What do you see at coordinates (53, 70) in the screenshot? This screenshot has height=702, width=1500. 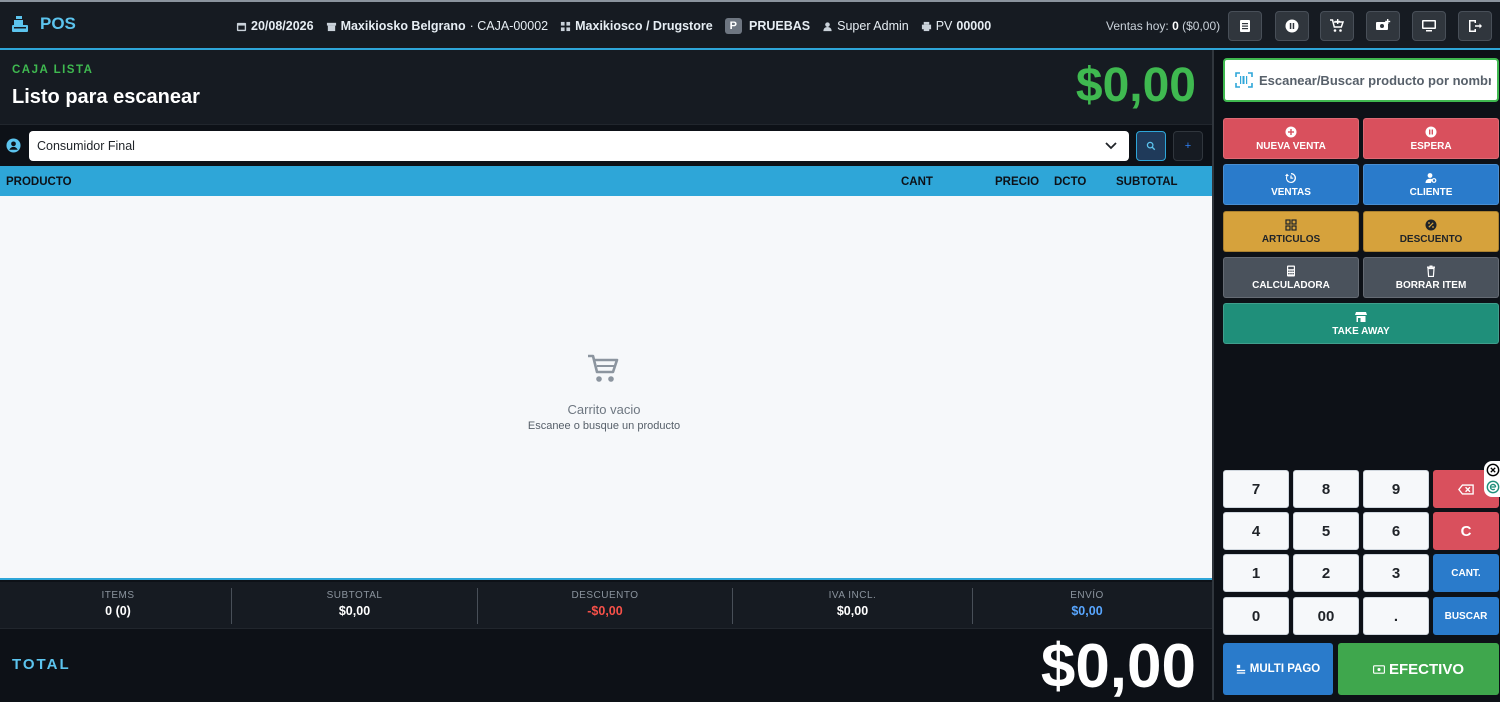 I see `status-label: CAJA LISTA` at bounding box center [53, 70].